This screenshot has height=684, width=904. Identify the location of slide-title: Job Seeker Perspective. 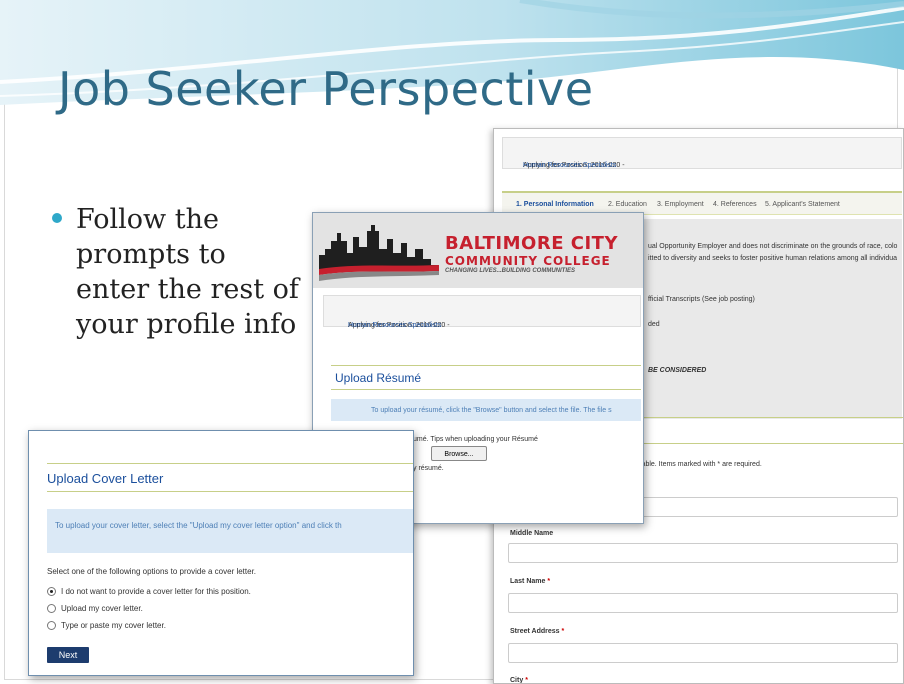
(326, 89).